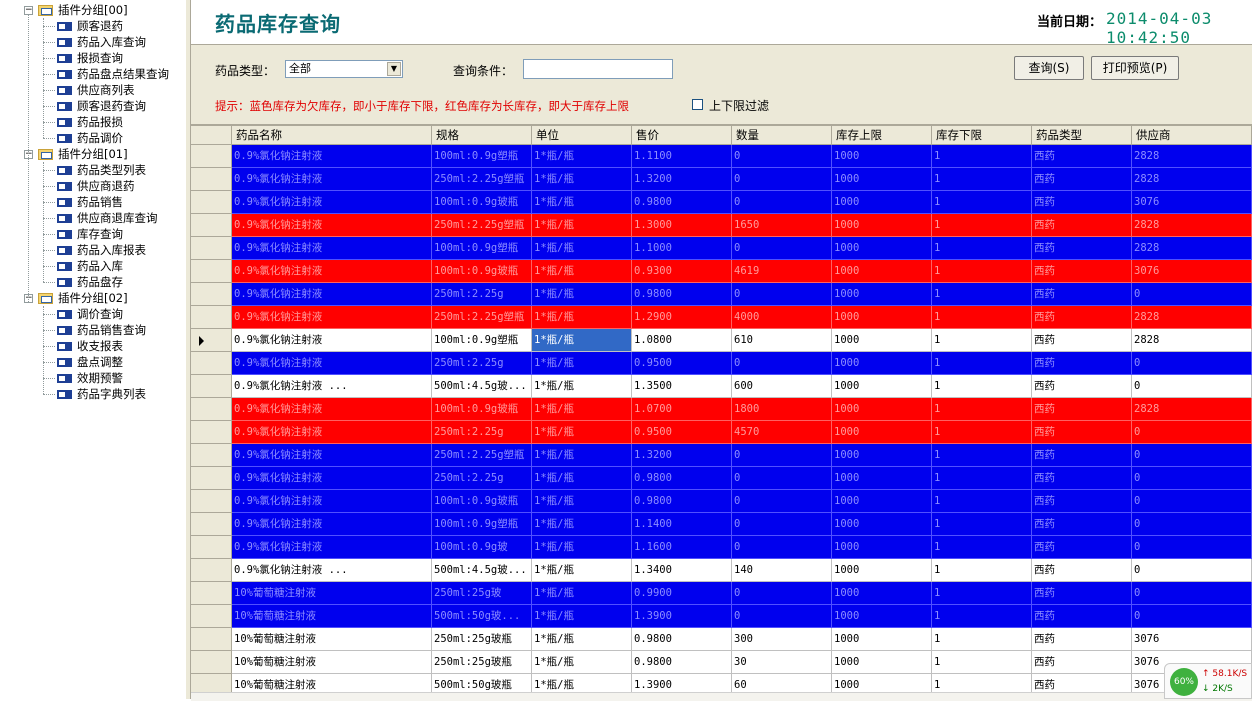 This screenshot has height=701, width=1252. I want to click on table-cell: 1.1000, so click(682, 248).